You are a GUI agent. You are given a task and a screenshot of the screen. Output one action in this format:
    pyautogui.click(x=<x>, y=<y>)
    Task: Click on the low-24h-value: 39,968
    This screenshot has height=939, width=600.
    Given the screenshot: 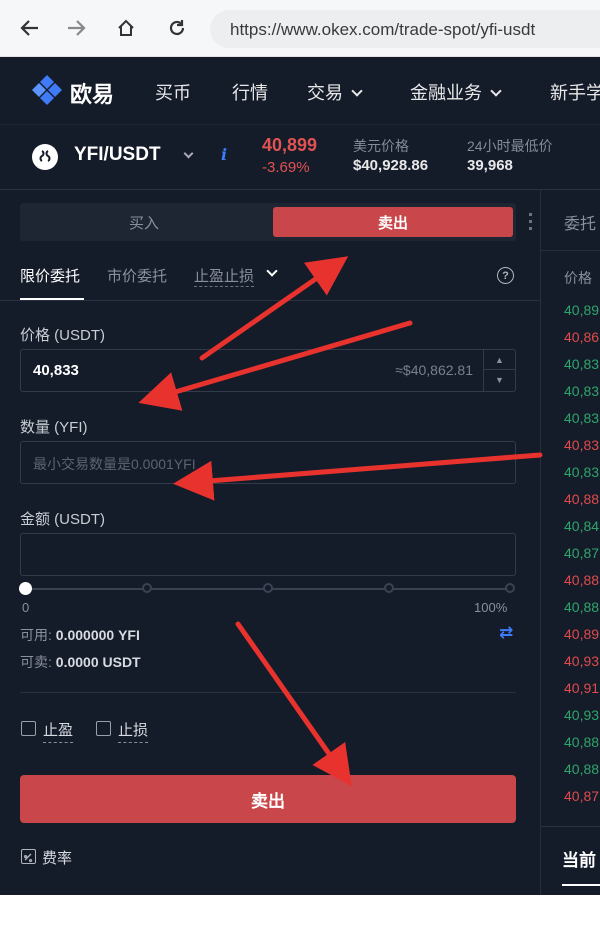 What is the action you would take?
    pyautogui.click(x=490, y=165)
    